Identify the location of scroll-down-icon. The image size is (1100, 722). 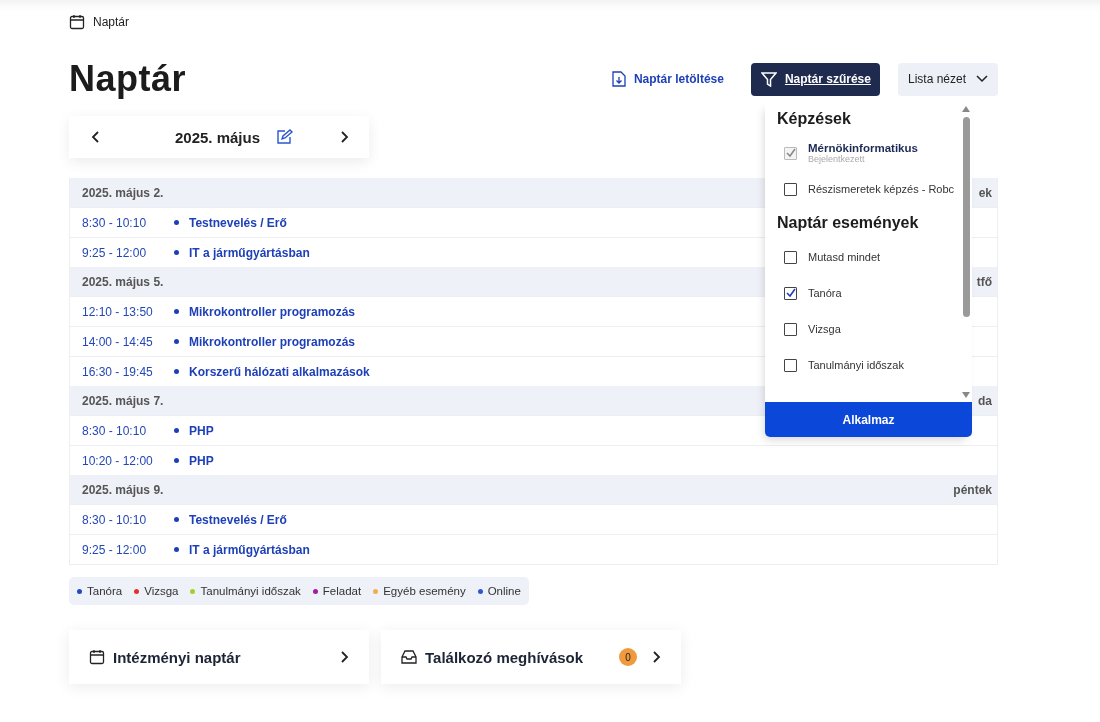
(966, 395).